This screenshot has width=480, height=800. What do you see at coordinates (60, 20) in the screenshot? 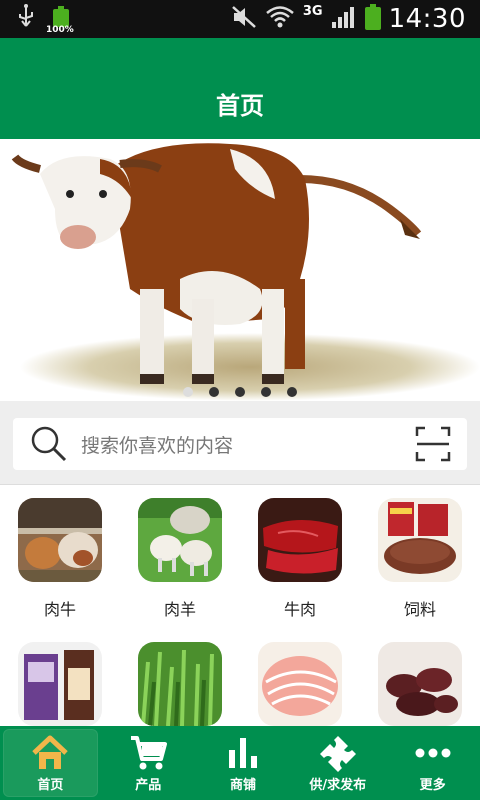
I see `battery-full-icon: 100%` at bounding box center [60, 20].